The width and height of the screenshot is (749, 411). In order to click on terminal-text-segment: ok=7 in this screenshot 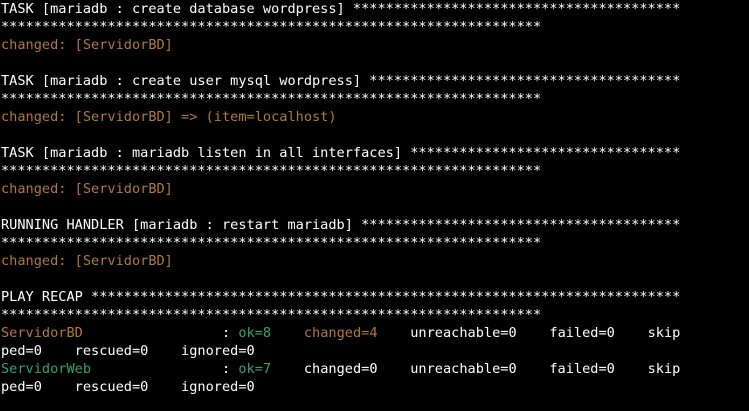, I will do `click(255, 369)`.